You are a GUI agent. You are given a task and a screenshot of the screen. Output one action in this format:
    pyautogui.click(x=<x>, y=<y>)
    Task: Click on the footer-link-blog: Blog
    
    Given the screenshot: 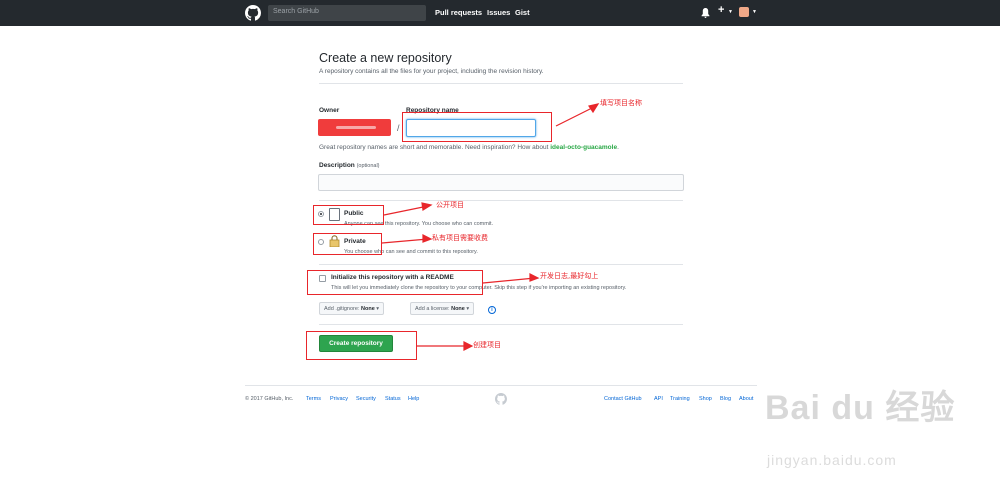 What is the action you would take?
    pyautogui.click(x=725, y=399)
    